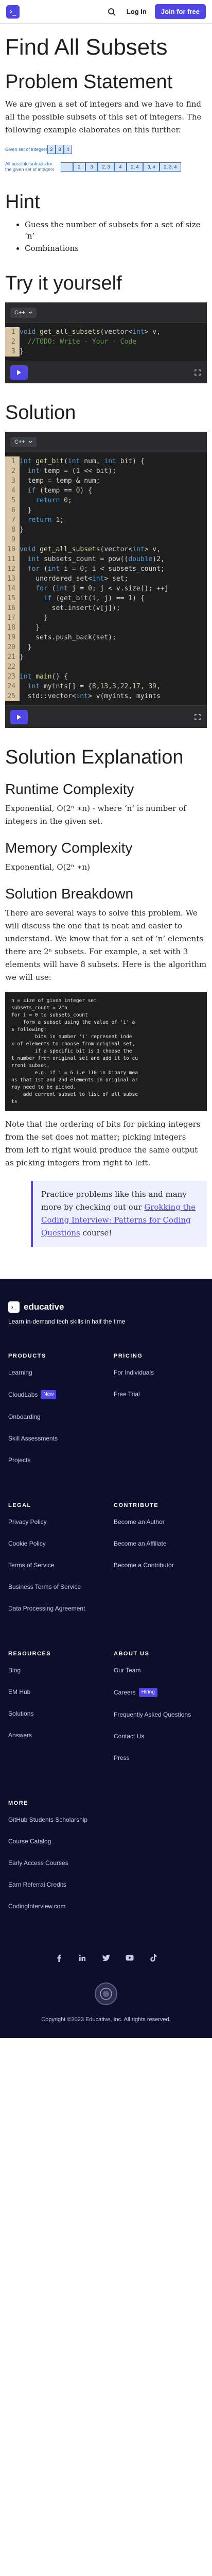 The height and width of the screenshot is (2576, 212). I want to click on footer-link: Free Trial, so click(159, 1394).